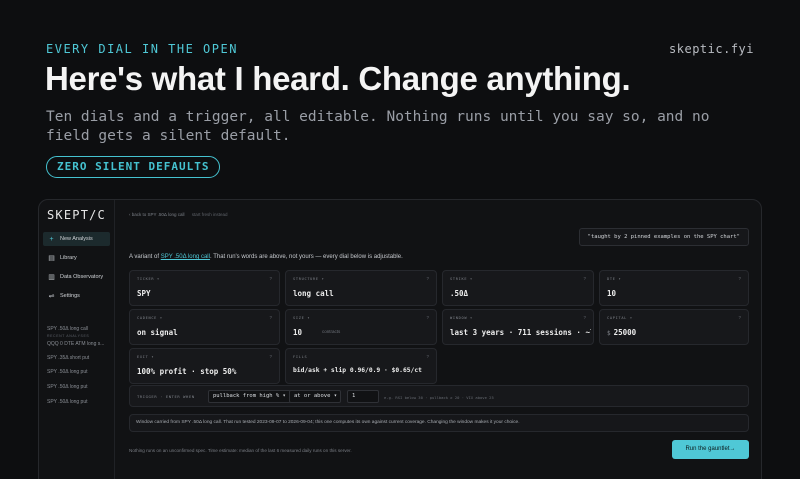 Image resolution: width=800 pixels, height=479 pixels. What do you see at coordinates (133, 167) in the screenshot?
I see `zero-defaults-badge: ZERO SILENT DEFAULTS` at bounding box center [133, 167].